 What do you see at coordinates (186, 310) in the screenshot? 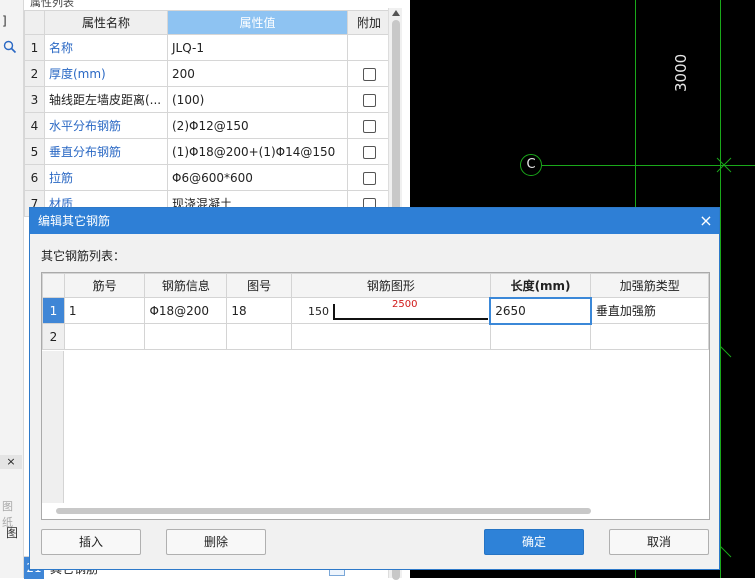
I see `rebar-info-cell: Φ18@200` at bounding box center [186, 310].